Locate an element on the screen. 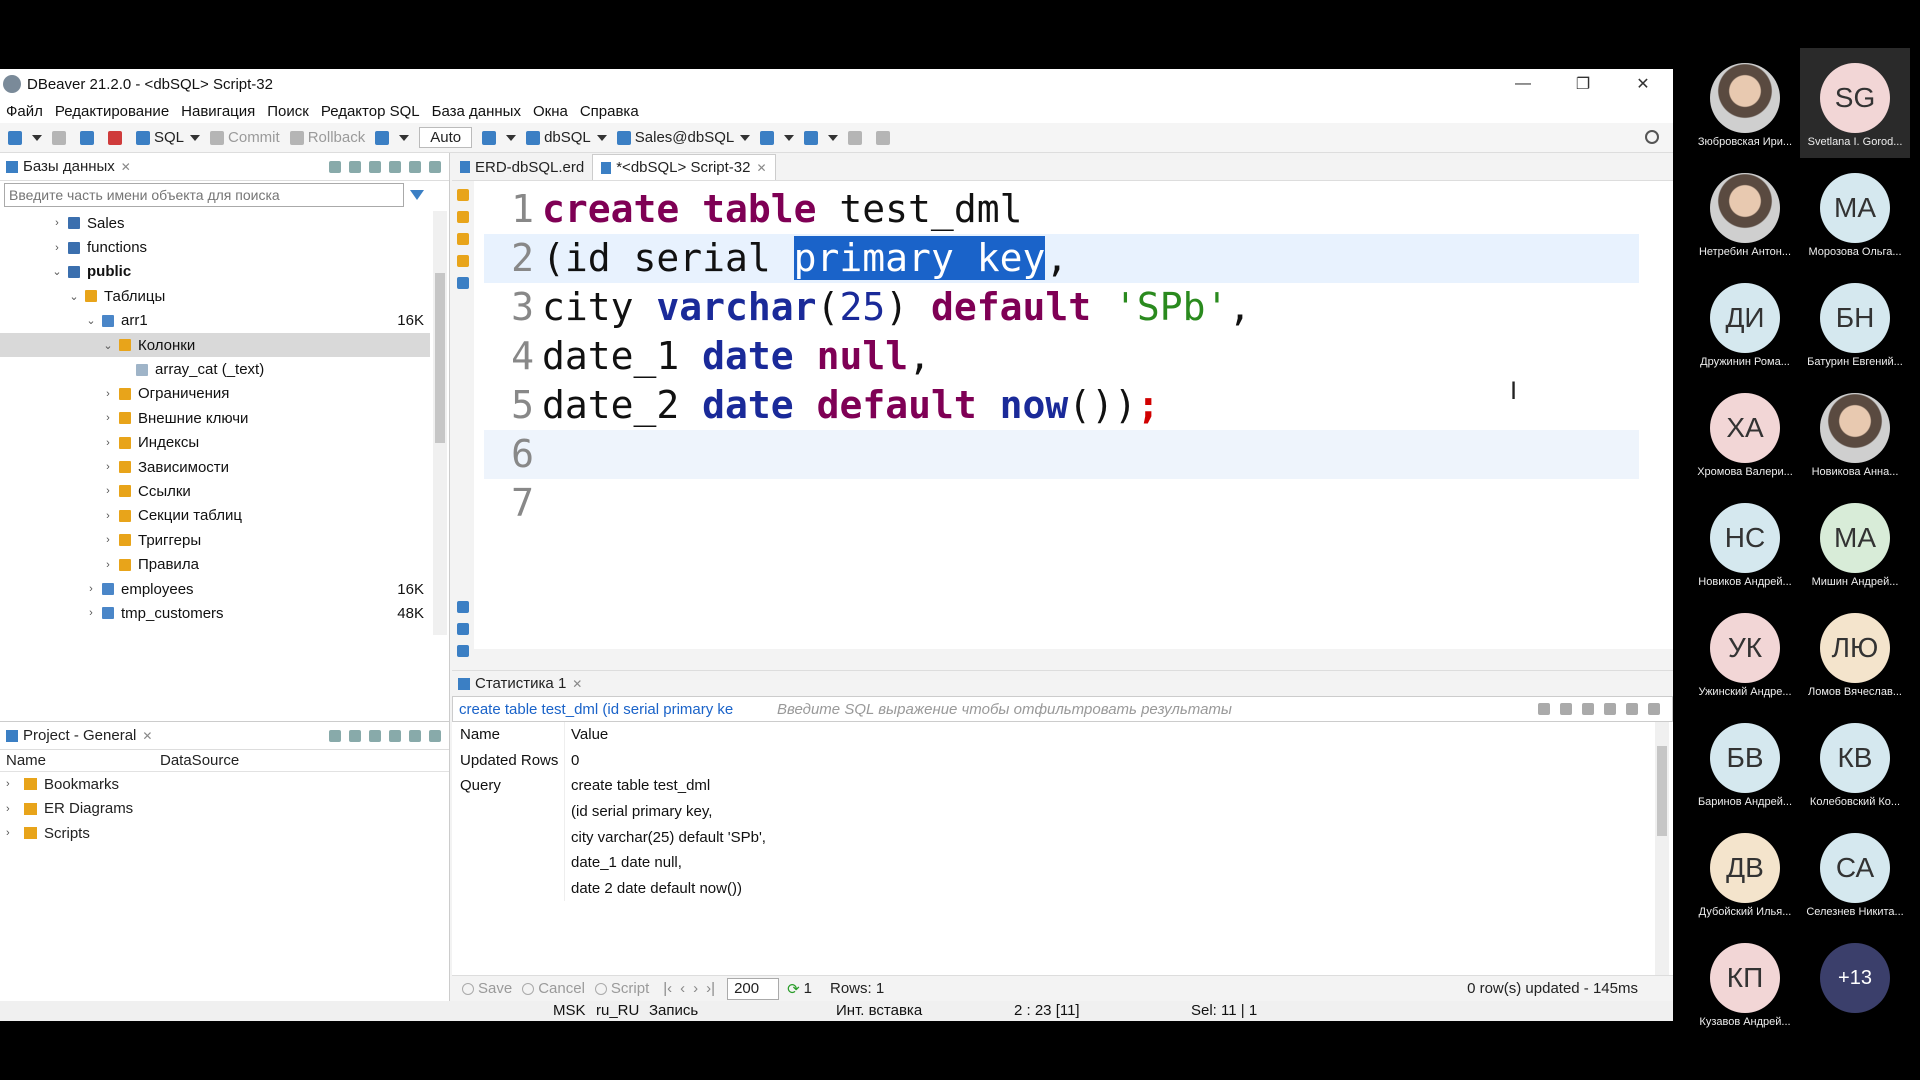  find-button is located at coordinates (821, 137).